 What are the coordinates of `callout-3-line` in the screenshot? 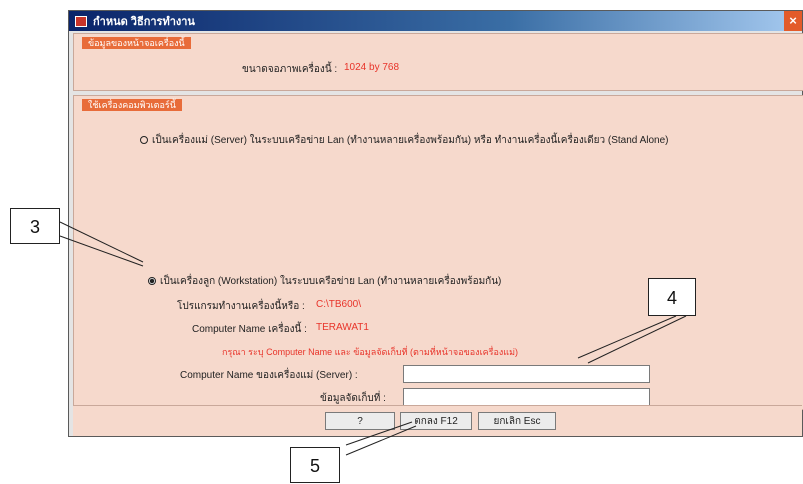 It's located at (101, 242).